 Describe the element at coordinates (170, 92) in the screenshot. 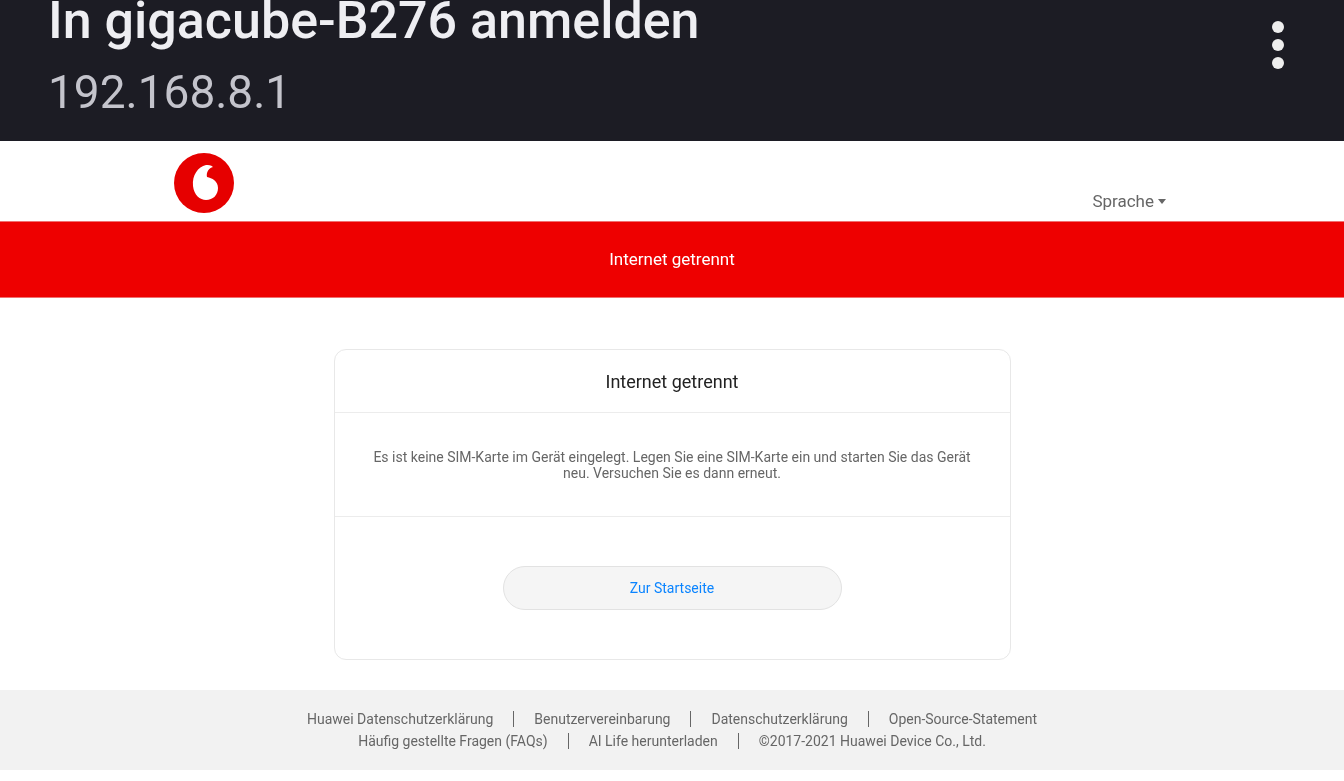

I see `url-text: 192.168.8.1` at that location.